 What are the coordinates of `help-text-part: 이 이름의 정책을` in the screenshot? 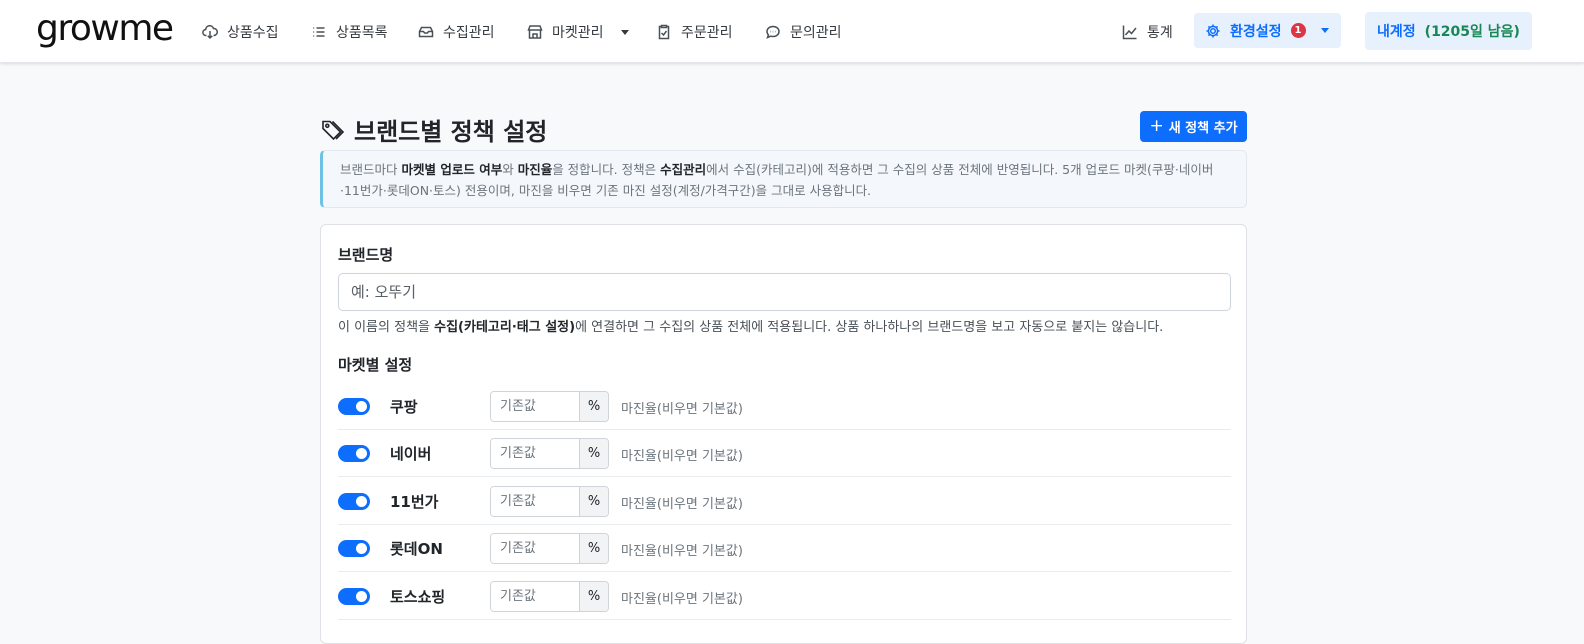 It's located at (386, 327).